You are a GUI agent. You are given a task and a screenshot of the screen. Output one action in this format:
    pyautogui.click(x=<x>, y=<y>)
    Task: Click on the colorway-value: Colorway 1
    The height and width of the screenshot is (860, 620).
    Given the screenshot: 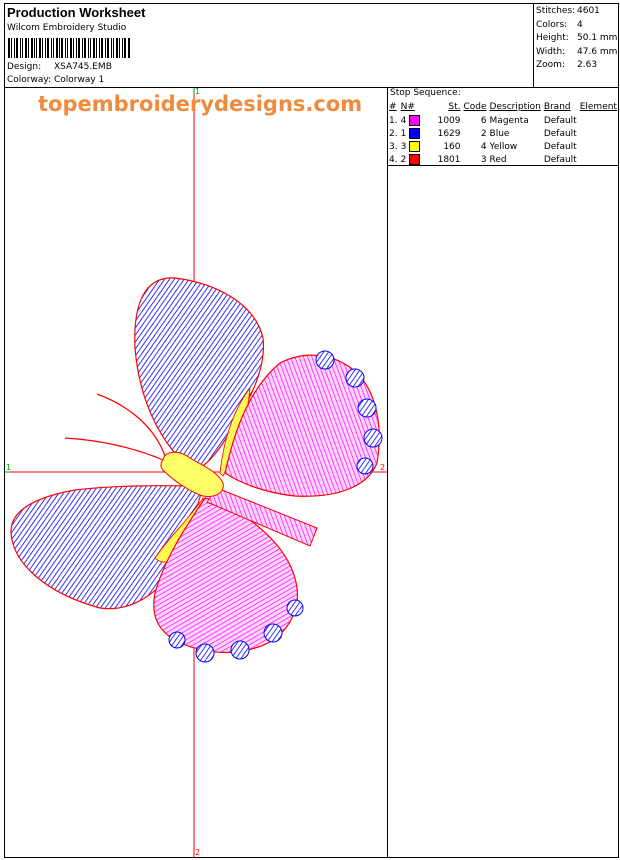 What is the action you would take?
    pyautogui.click(x=79, y=80)
    